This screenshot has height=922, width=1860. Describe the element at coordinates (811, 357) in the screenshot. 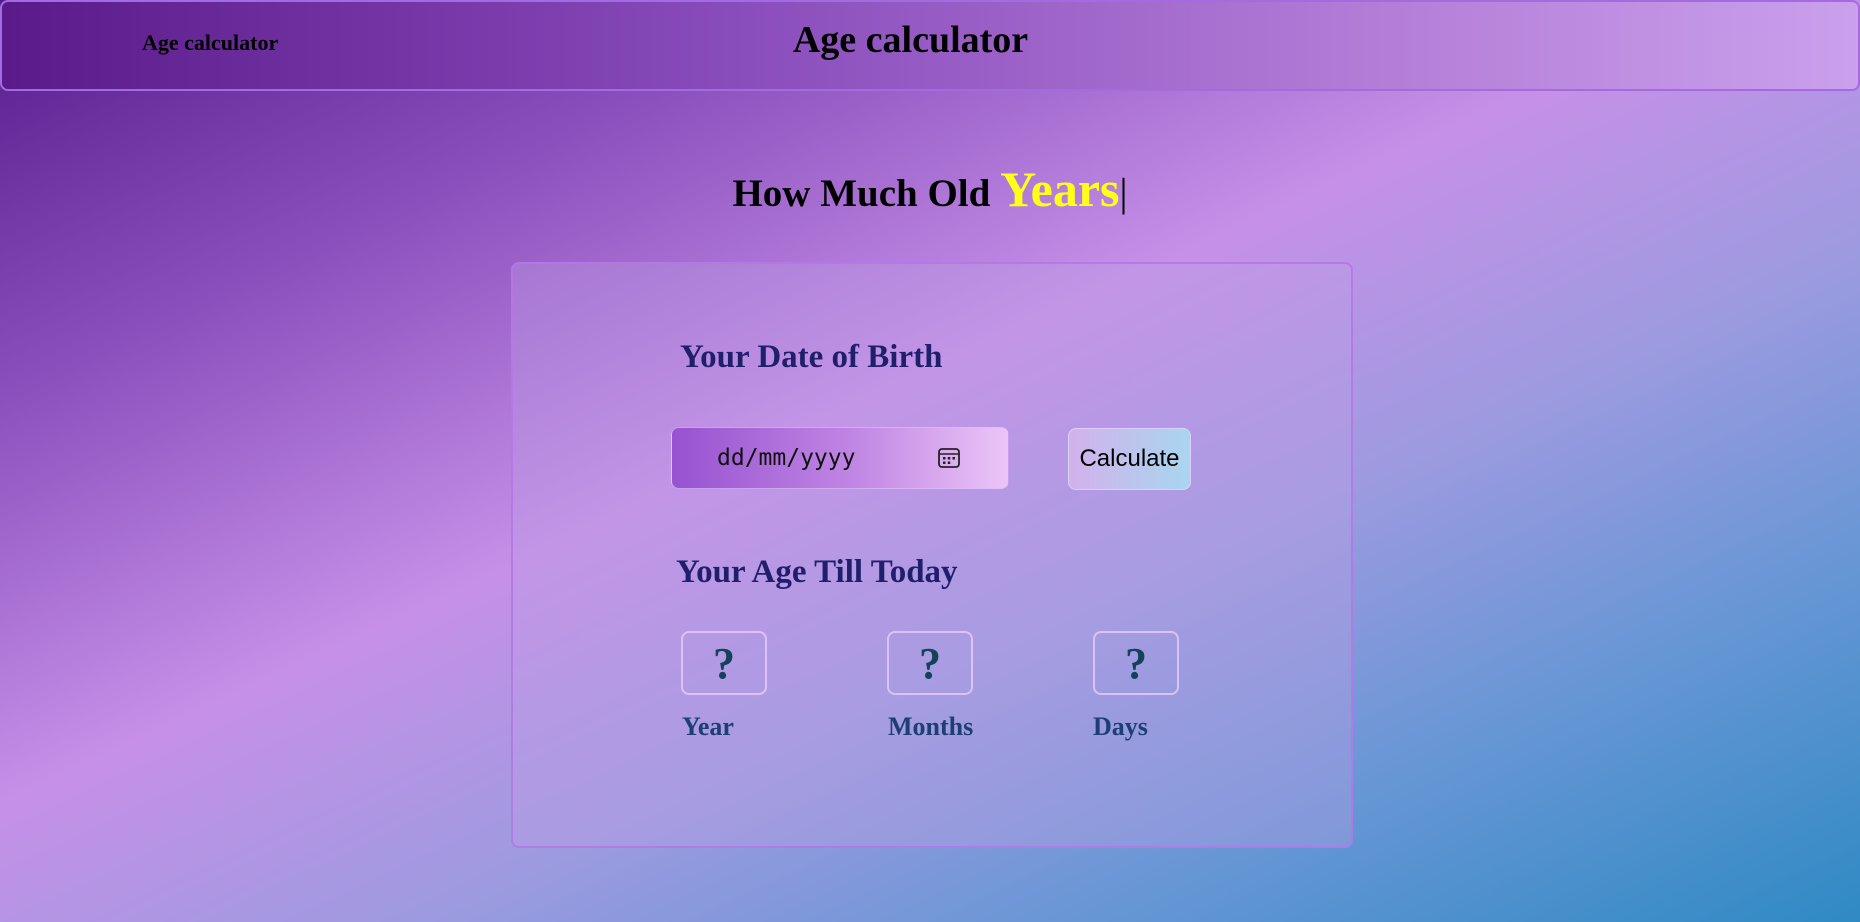

I see `dob-label: Your Date of Birth` at that location.